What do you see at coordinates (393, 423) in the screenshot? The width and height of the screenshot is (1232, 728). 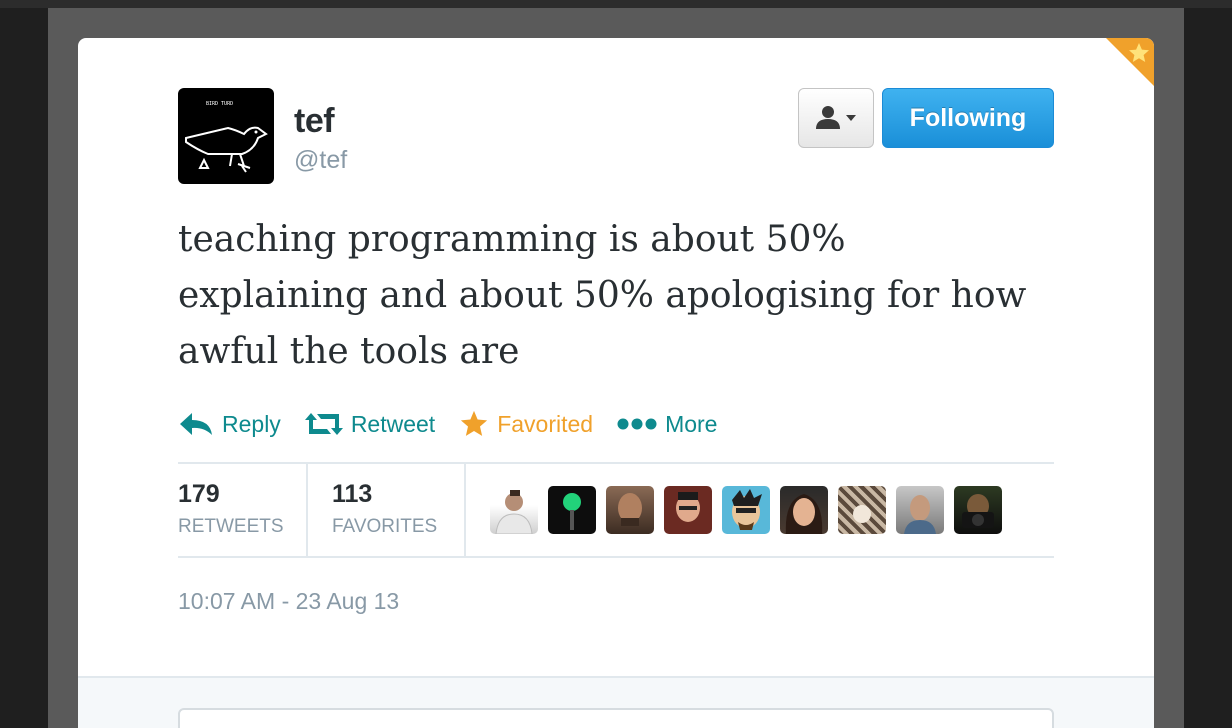 I see `retweet-label: Retweet` at bounding box center [393, 423].